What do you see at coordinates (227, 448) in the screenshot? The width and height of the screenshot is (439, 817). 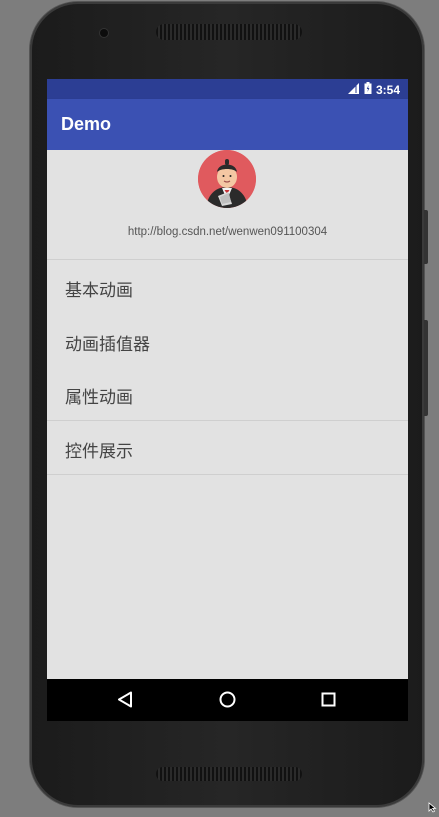 I see `menu-item-widgets: 控件展示` at bounding box center [227, 448].